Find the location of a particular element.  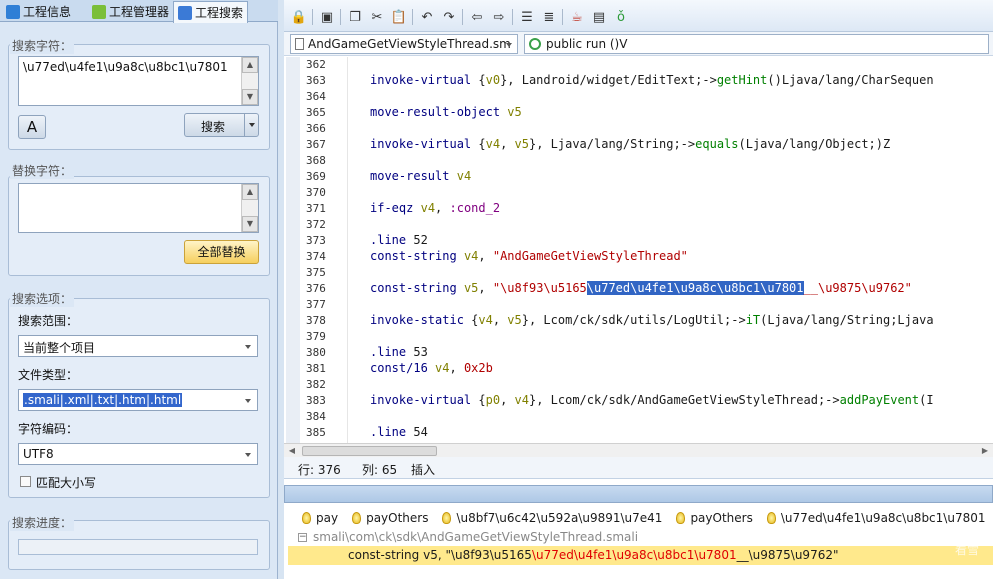

line-number: 382 is located at coordinates (316, 384).